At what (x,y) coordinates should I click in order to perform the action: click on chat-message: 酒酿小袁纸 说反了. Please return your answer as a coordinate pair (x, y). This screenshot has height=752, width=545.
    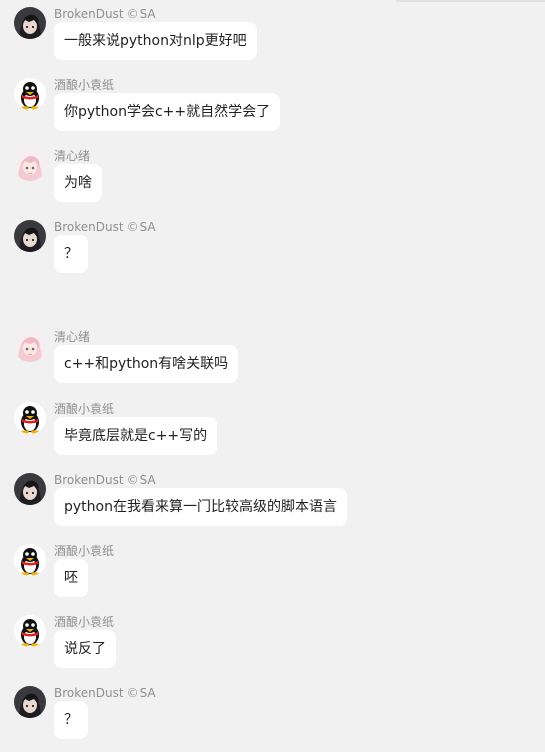
    Looking at the image, I should click on (272, 645).